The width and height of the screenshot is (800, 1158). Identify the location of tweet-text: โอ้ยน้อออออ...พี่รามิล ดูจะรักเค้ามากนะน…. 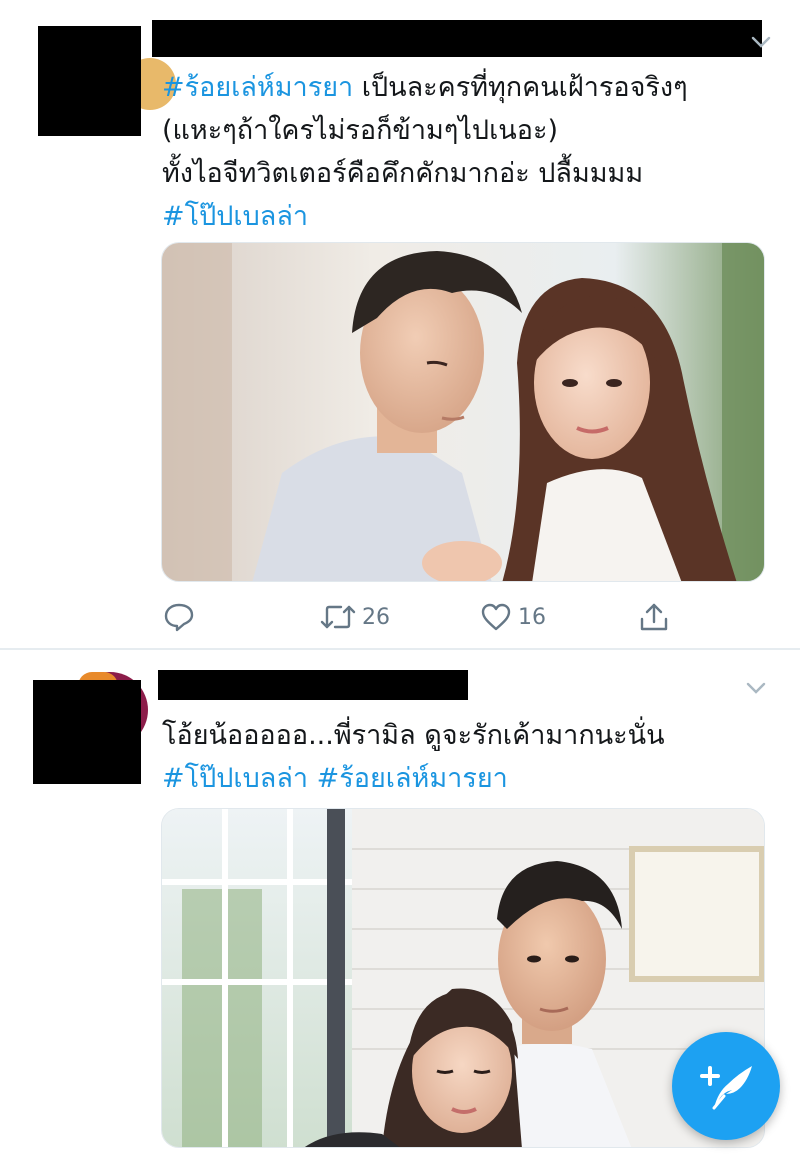
(466, 757).